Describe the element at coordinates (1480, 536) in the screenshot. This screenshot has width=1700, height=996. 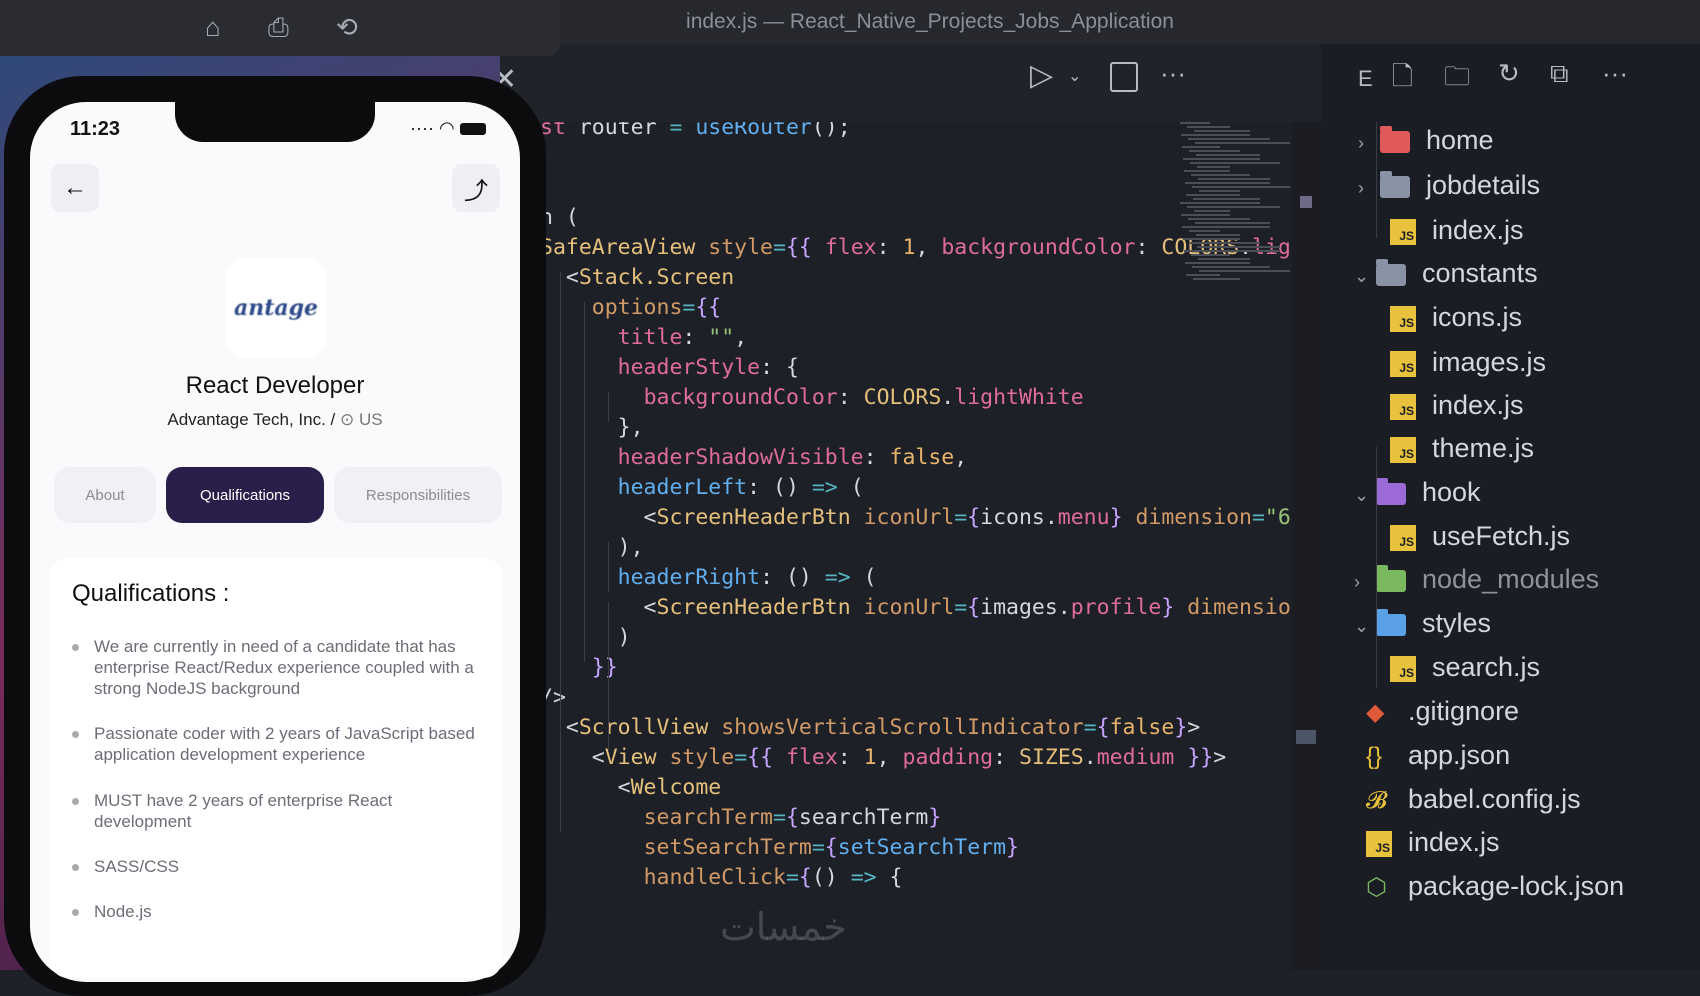
I see `tree-item: JS useFetch.js` at that location.